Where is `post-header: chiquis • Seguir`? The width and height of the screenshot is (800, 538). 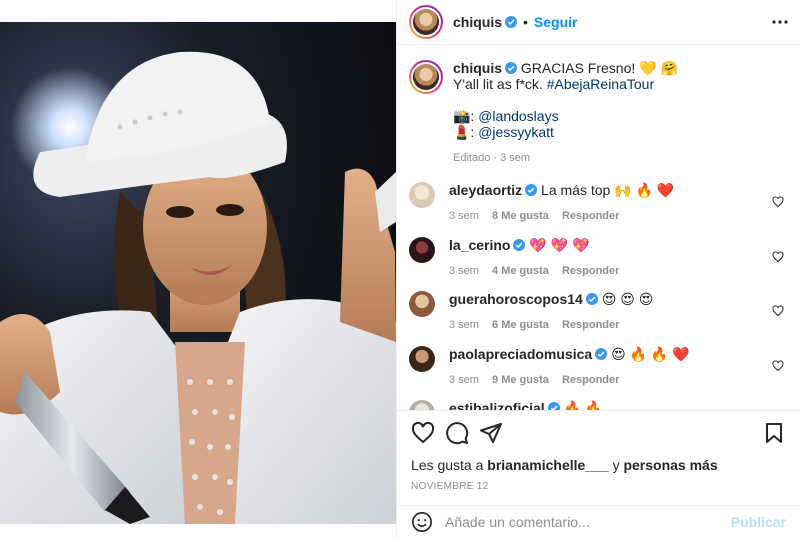
post-header: chiquis • Seguir is located at coordinates (598, 22).